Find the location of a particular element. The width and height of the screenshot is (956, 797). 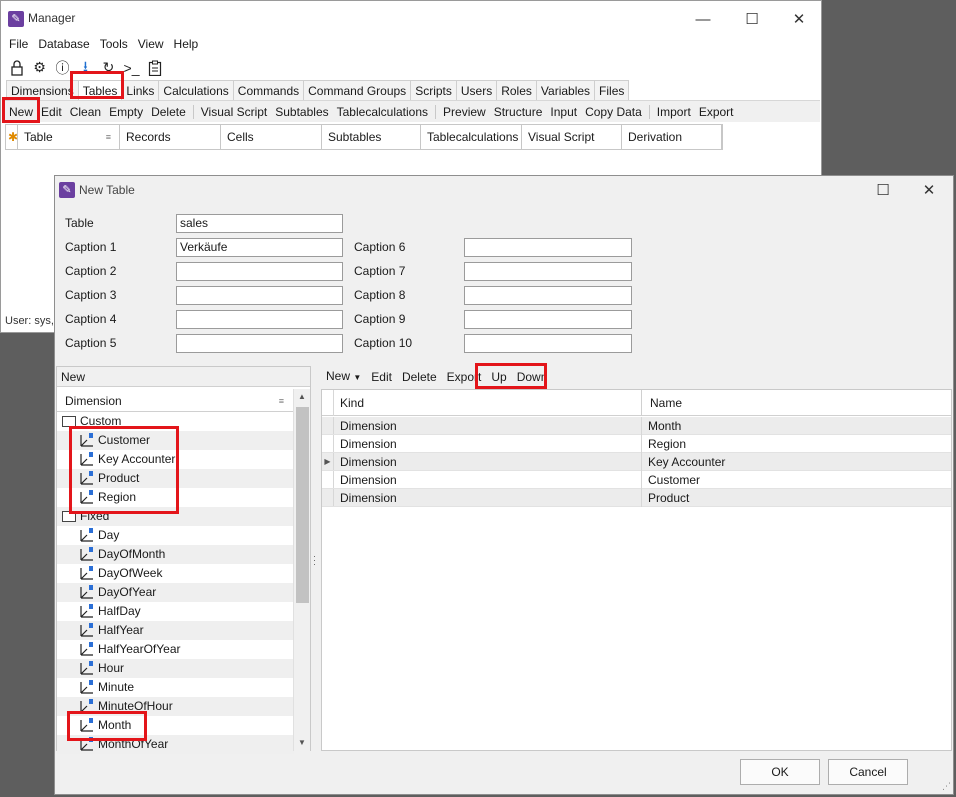

tab-roles: Roles is located at coordinates (516, 90).